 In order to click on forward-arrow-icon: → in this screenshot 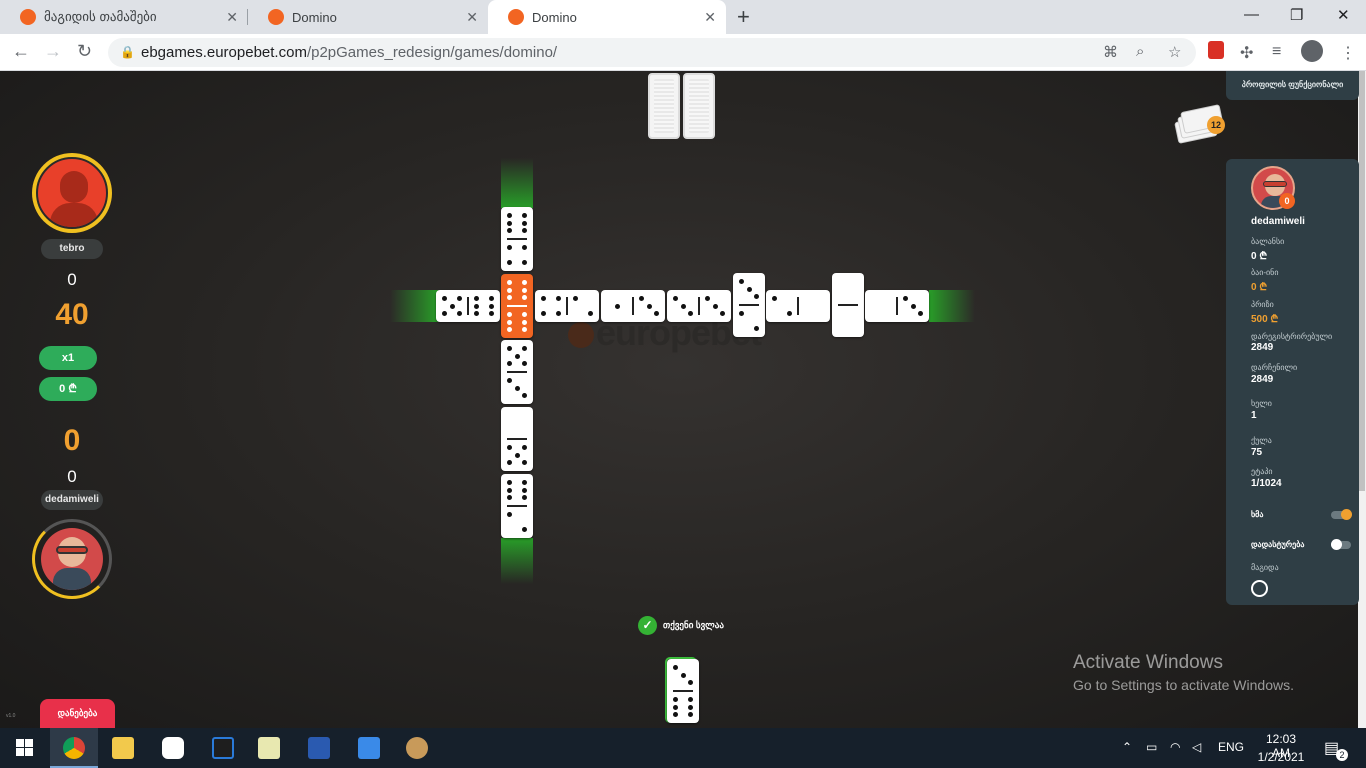, I will do `click(53, 51)`.